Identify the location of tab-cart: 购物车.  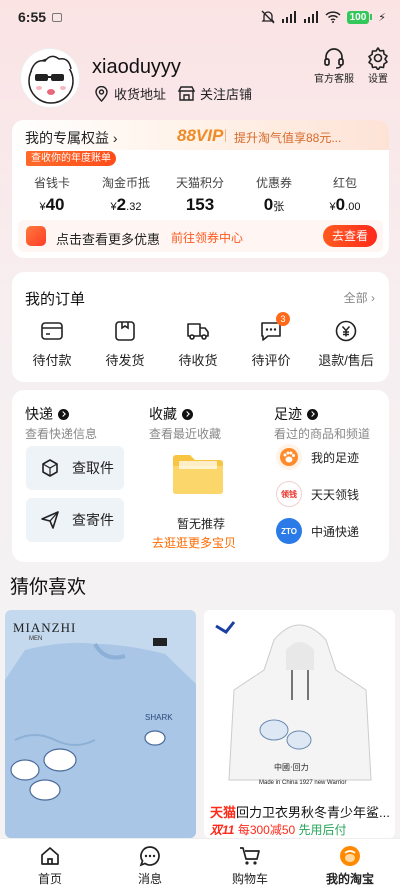
(250, 866).